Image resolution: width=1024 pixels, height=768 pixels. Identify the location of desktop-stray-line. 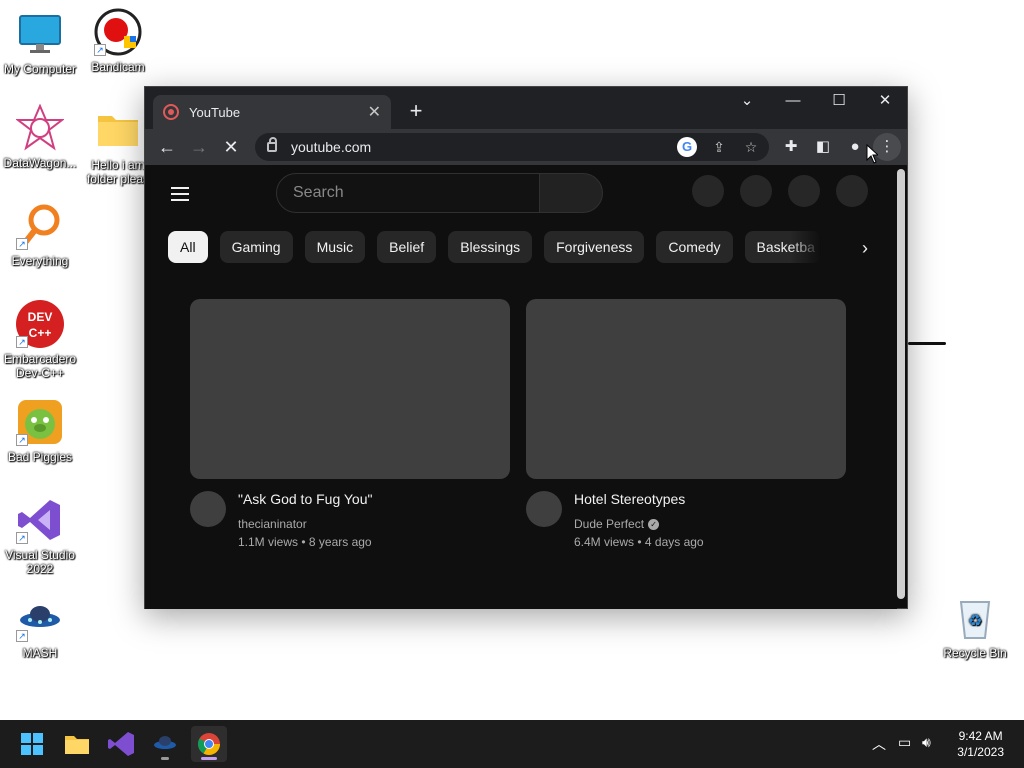
(927, 343).